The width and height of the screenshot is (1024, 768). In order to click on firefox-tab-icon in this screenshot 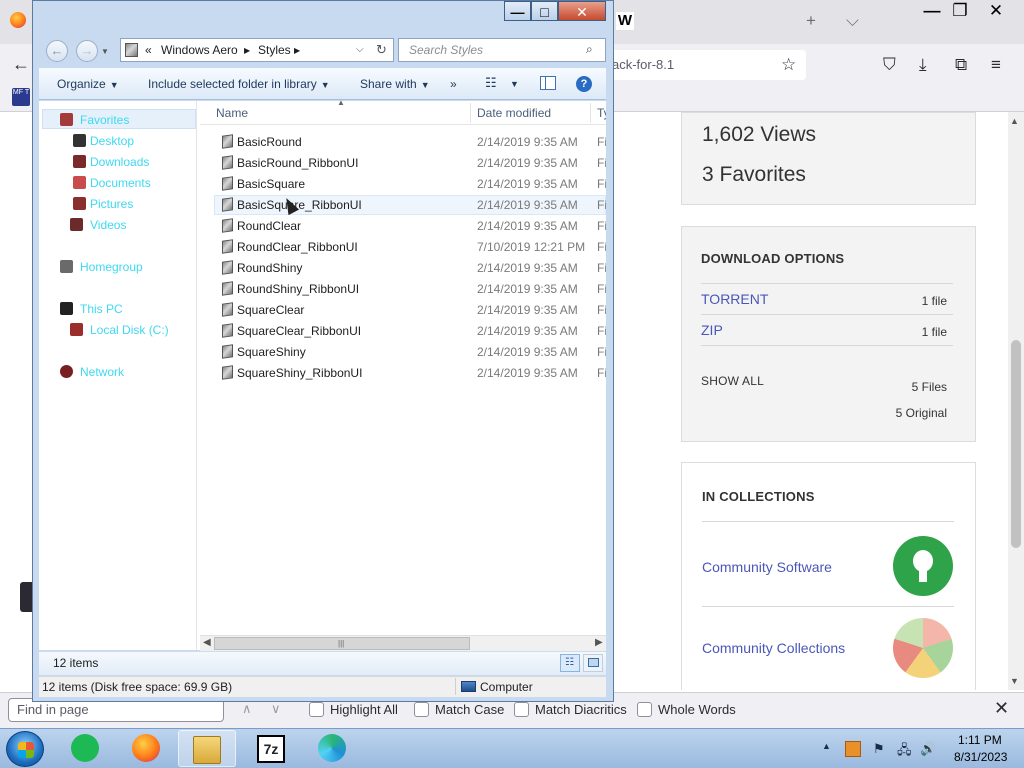, I will do `click(18, 20)`.